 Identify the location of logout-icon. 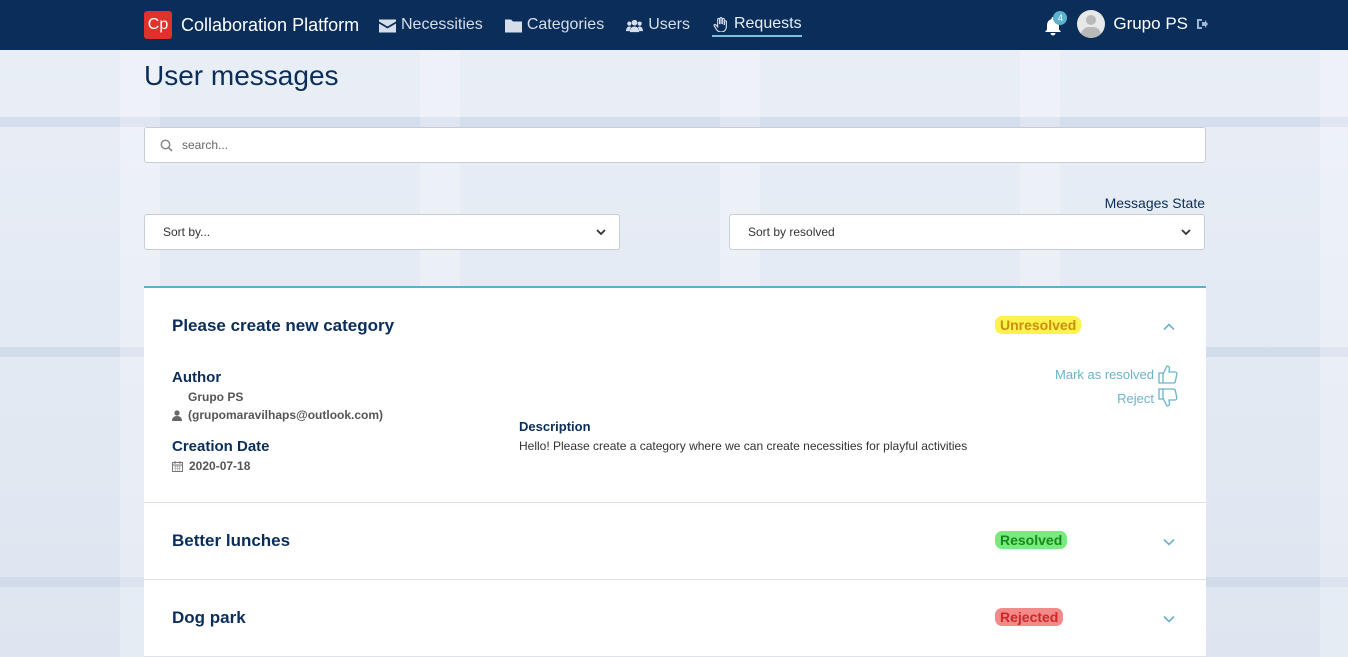
(1202, 24).